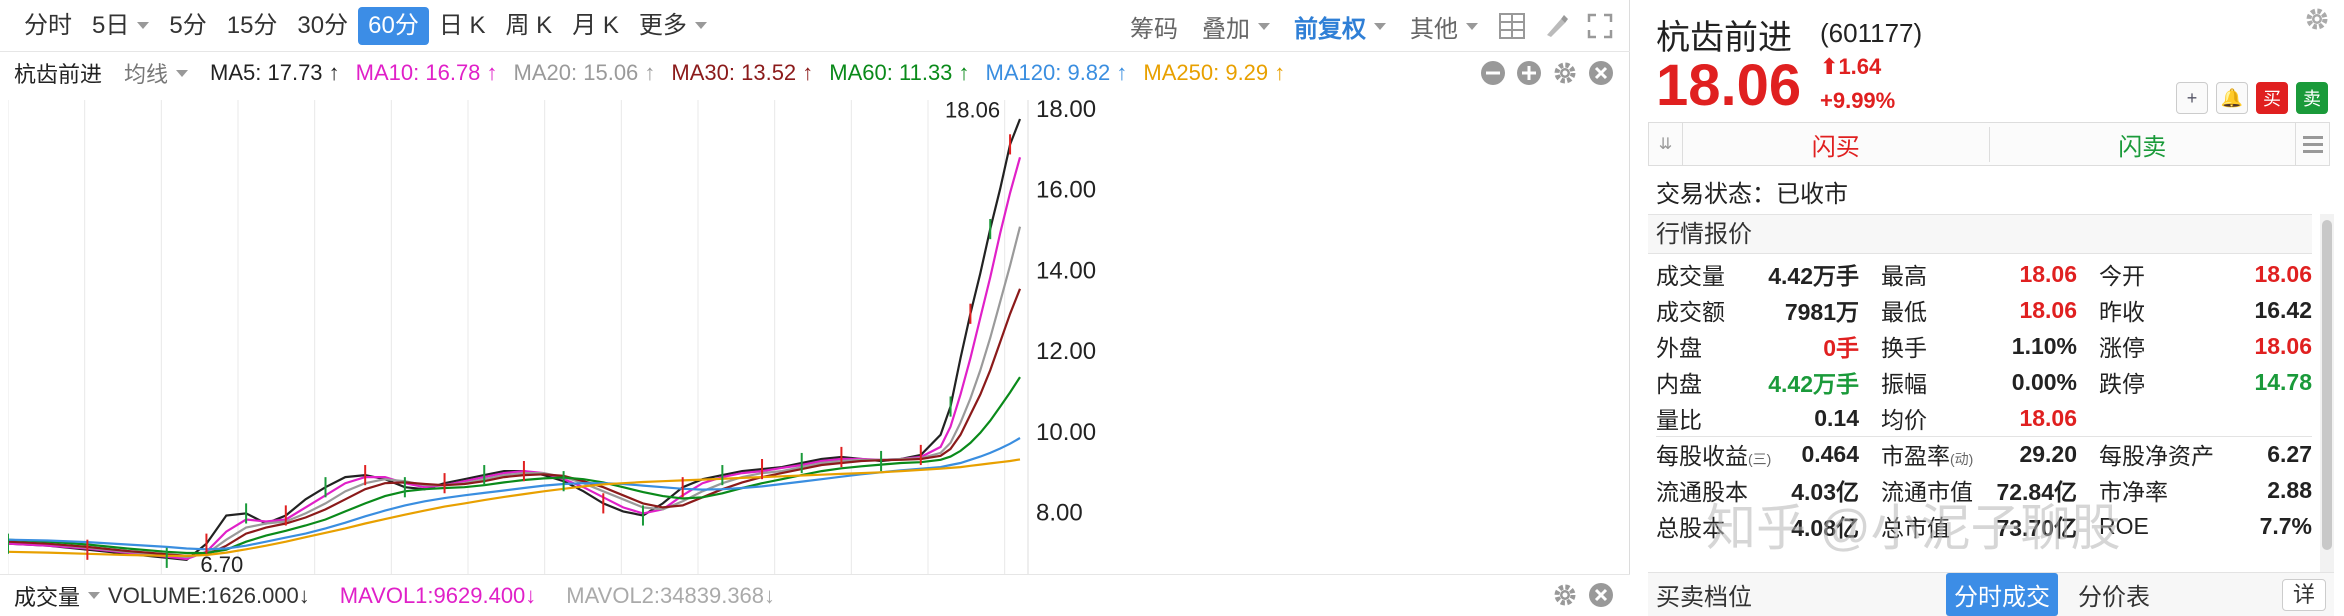  Describe the element at coordinates (1340, 26) in the screenshot. I see `adjust-button: 前复权` at that location.